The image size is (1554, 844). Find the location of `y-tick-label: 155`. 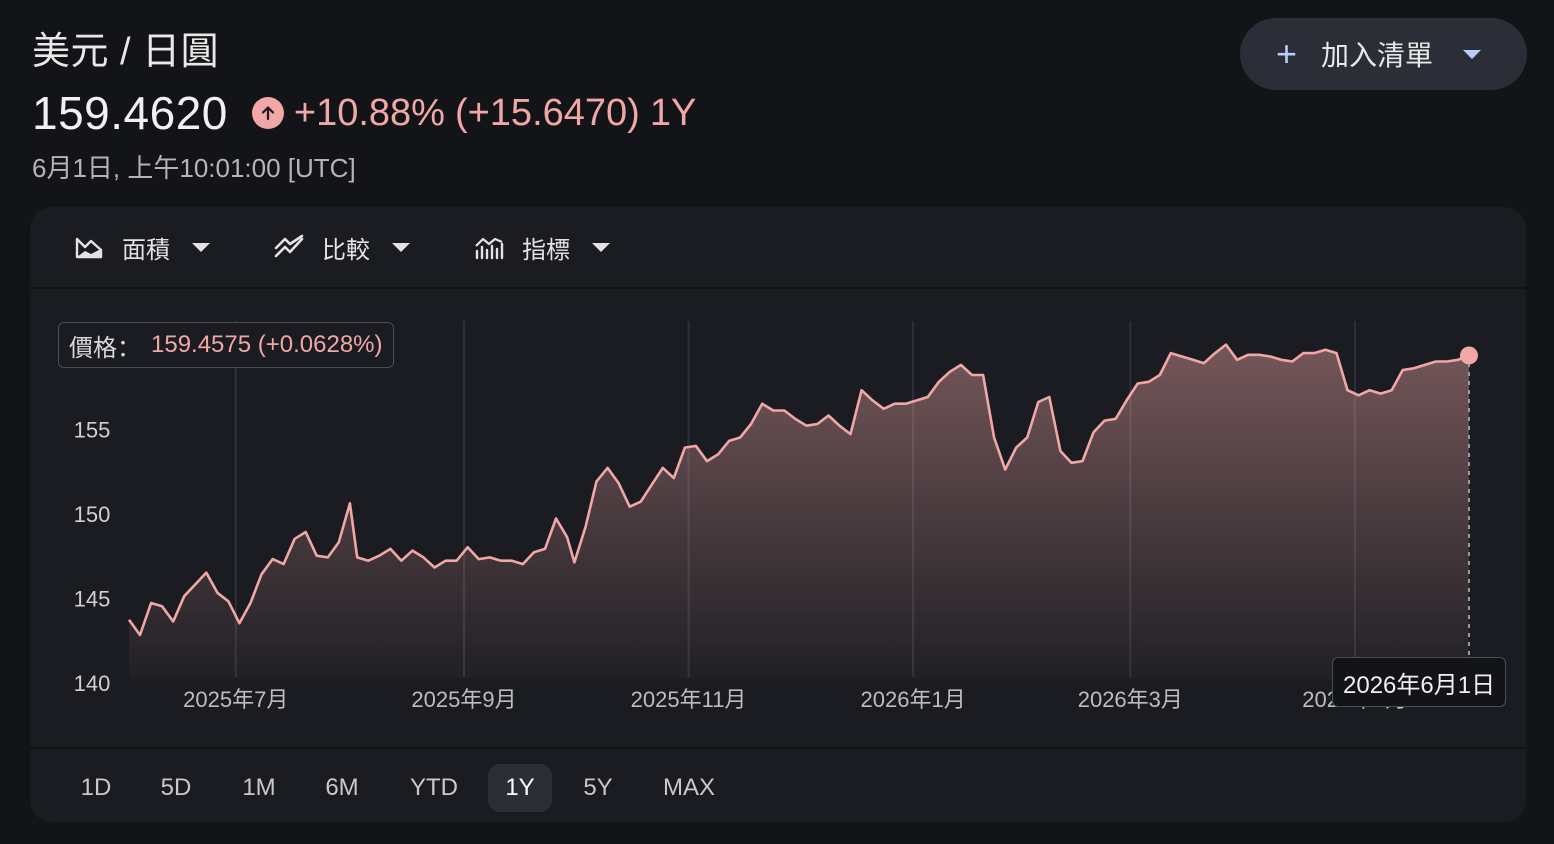

y-tick-label: 155 is located at coordinates (92, 430).